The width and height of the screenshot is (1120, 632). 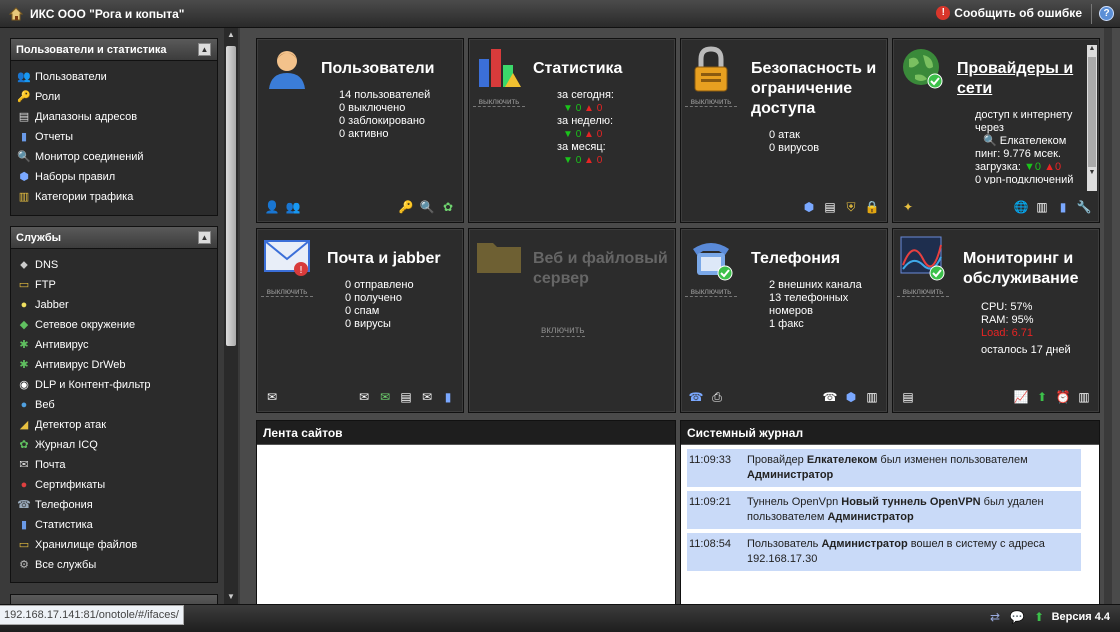 What do you see at coordinates (872, 207) in the screenshot?
I see `lock-icon: 🔒` at bounding box center [872, 207].